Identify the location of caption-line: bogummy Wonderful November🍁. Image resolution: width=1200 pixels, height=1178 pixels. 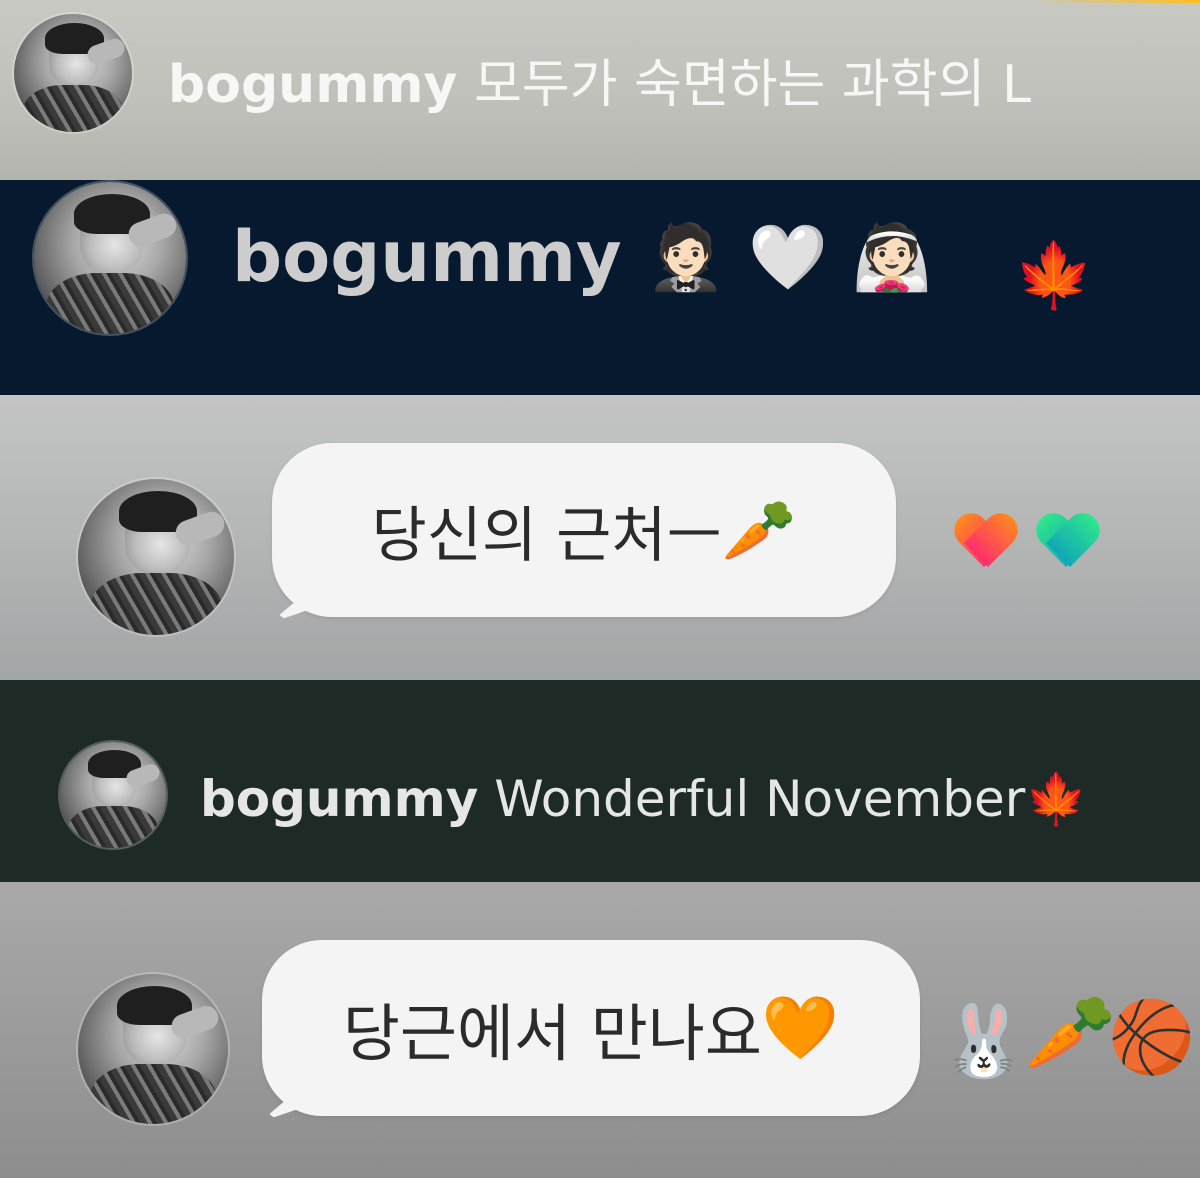
(644, 799).